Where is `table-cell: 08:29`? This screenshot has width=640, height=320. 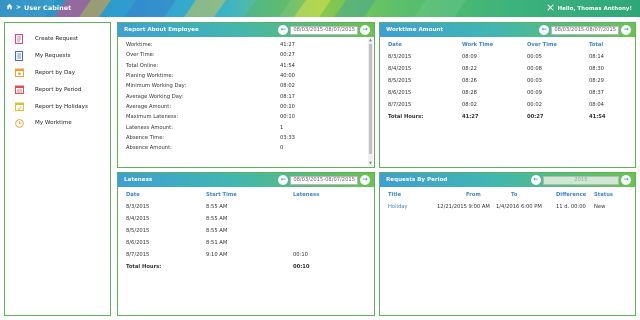
table-cell: 08:29 is located at coordinates (596, 81).